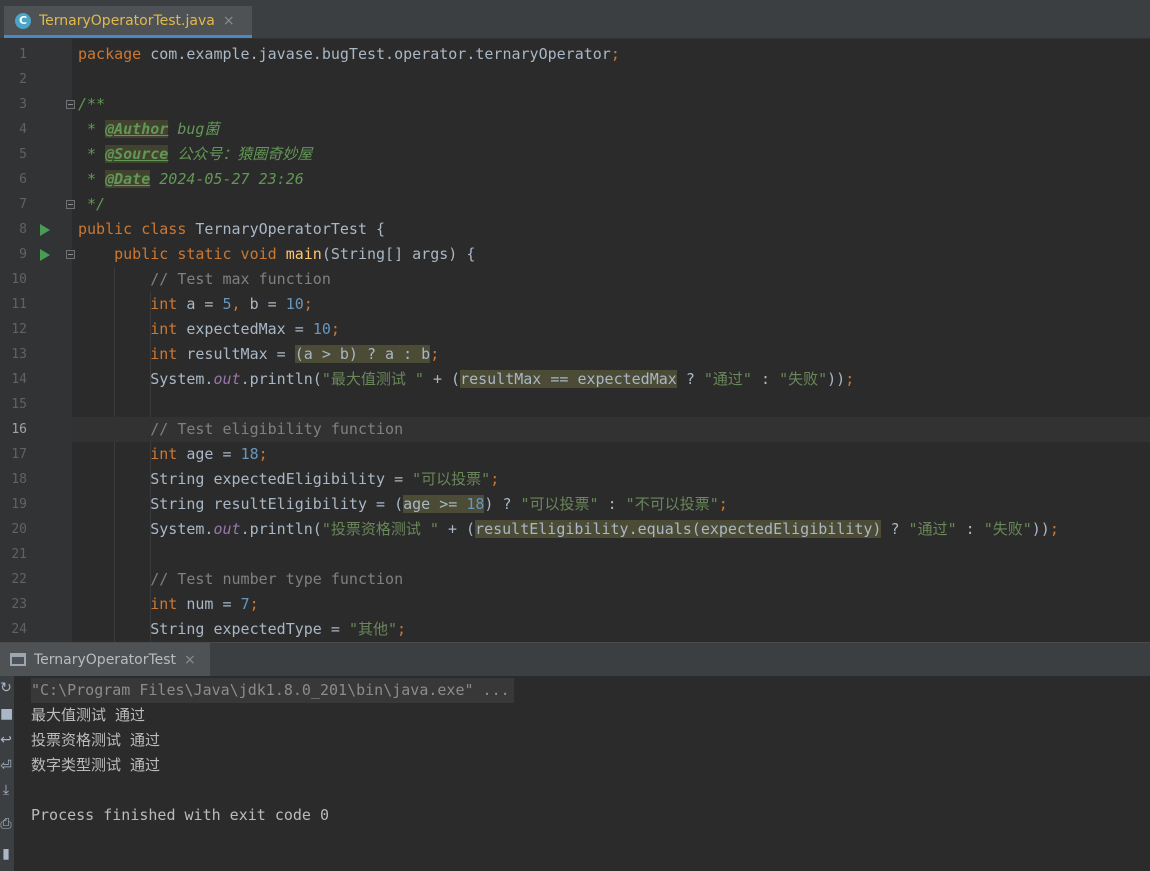 Image resolution: width=1150 pixels, height=871 pixels. Describe the element at coordinates (37, 204) in the screenshot. I see `gutter-line: 7` at that location.